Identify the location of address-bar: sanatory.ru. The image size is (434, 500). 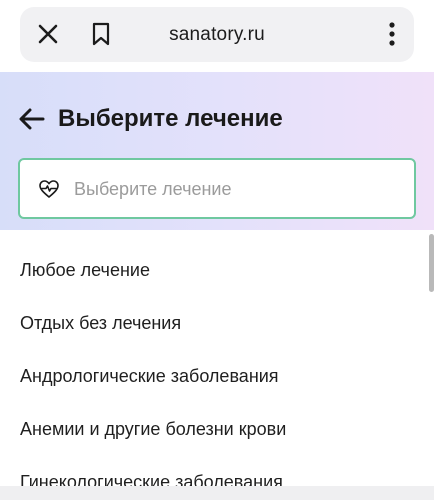
(217, 34).